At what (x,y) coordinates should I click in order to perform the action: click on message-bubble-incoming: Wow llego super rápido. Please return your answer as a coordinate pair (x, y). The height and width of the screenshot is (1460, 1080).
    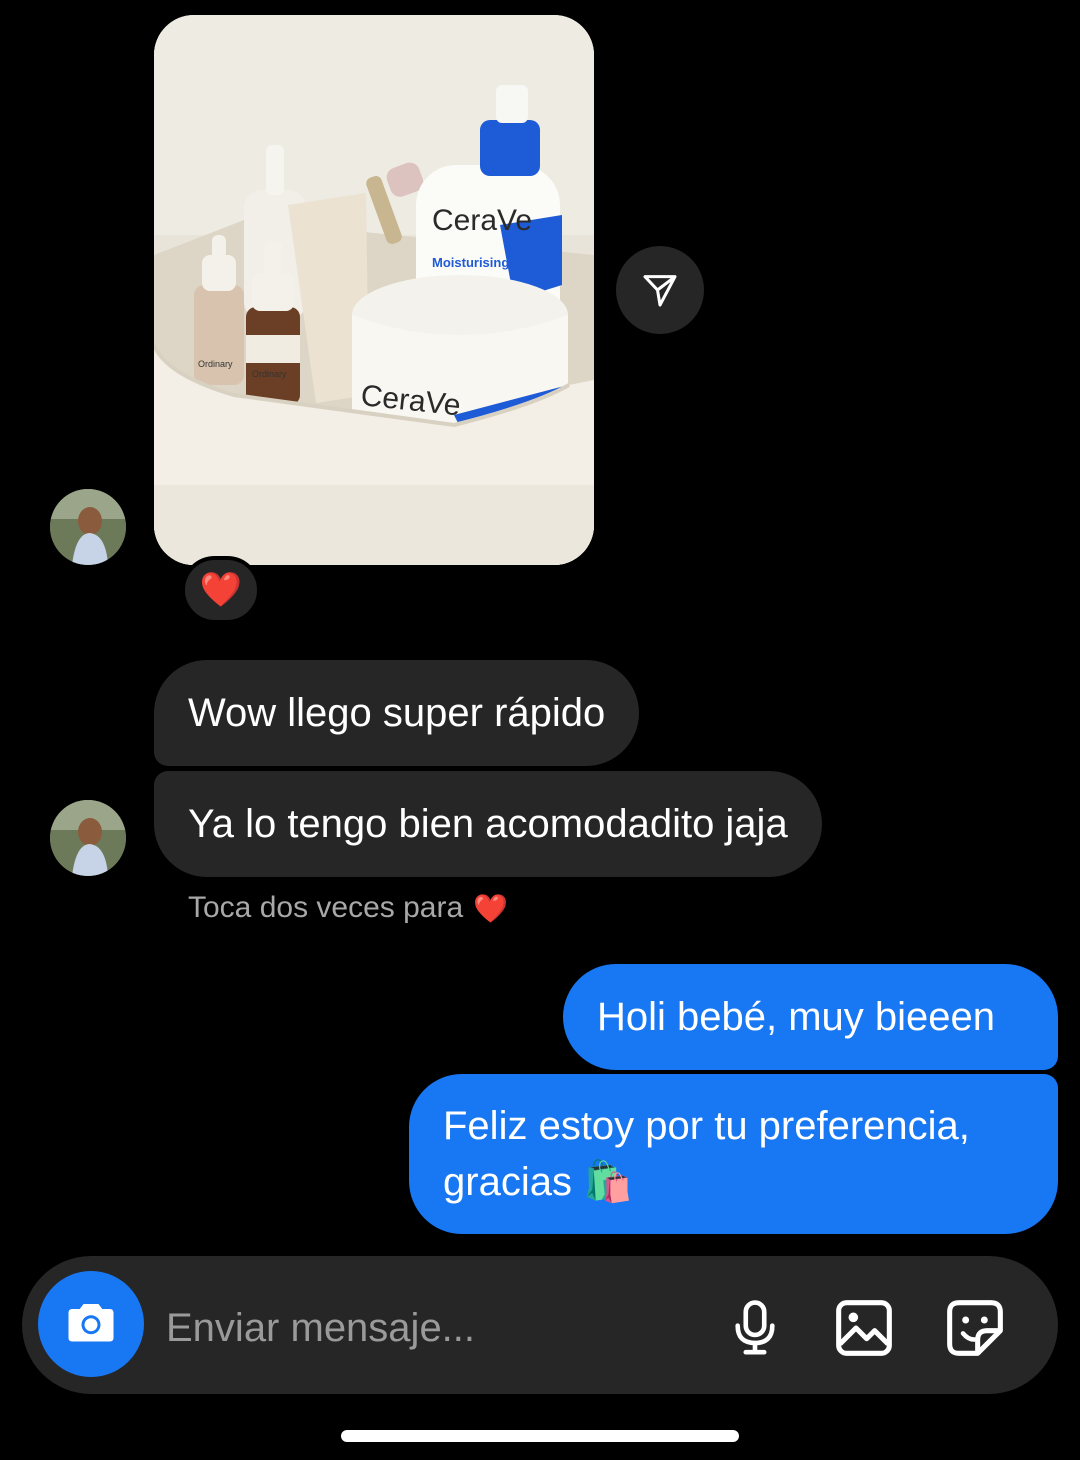
    Looking at the image, I should click on (397, 713).